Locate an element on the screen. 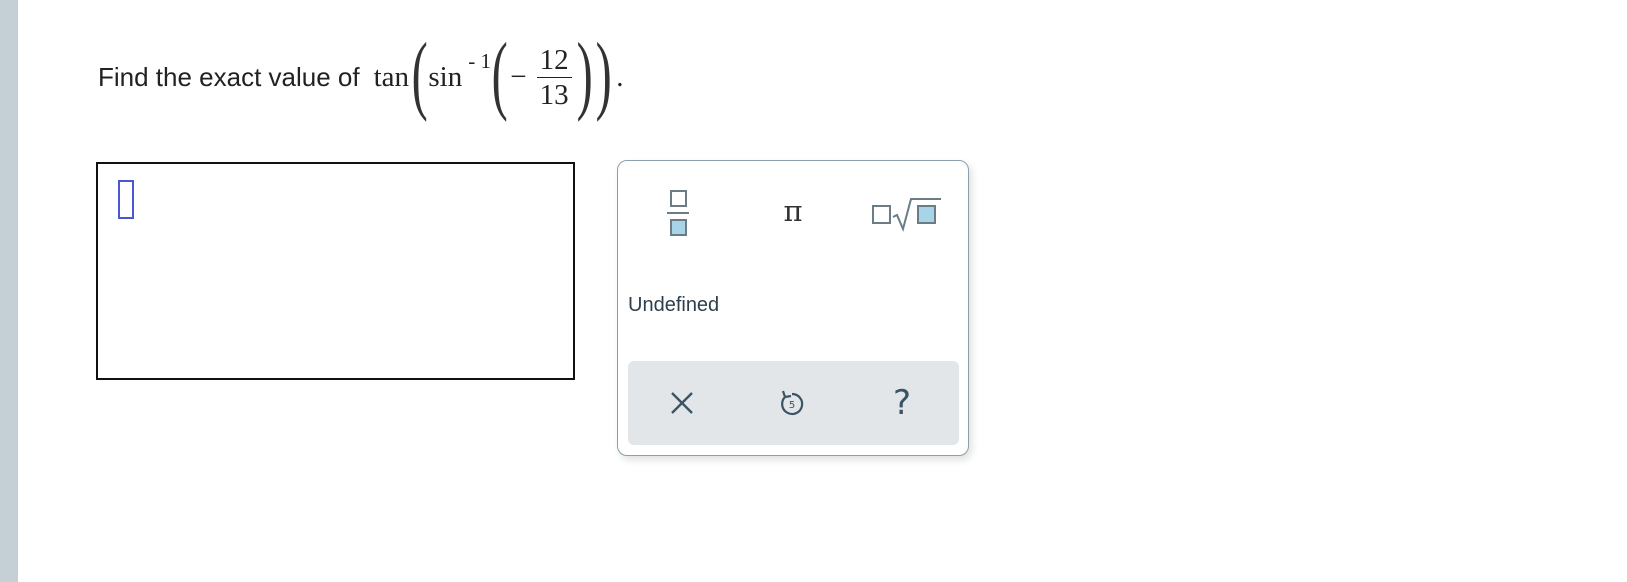 The width and height of the screenshot is (1627, 582). pi-button: π is located at coordinates (793, 211).